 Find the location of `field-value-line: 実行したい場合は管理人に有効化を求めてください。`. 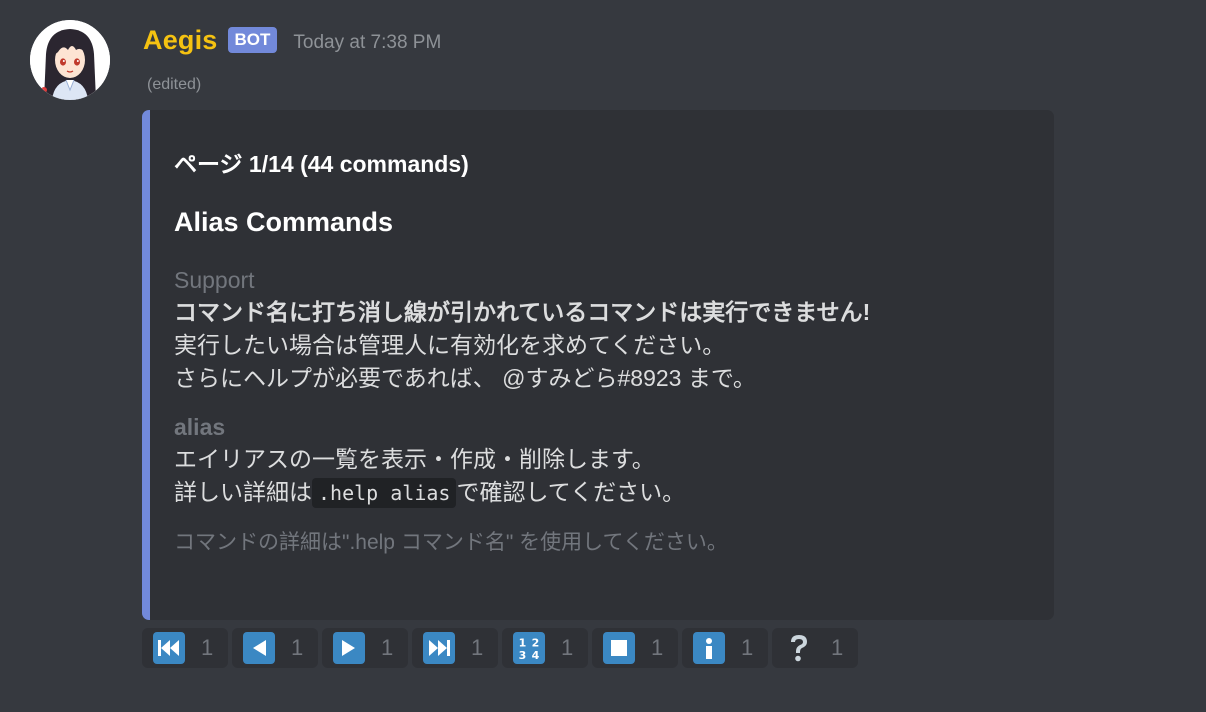

field-value-line: 実行したい場合は管理人に有効化を求めてください。 is located at coordinates (450, 345).